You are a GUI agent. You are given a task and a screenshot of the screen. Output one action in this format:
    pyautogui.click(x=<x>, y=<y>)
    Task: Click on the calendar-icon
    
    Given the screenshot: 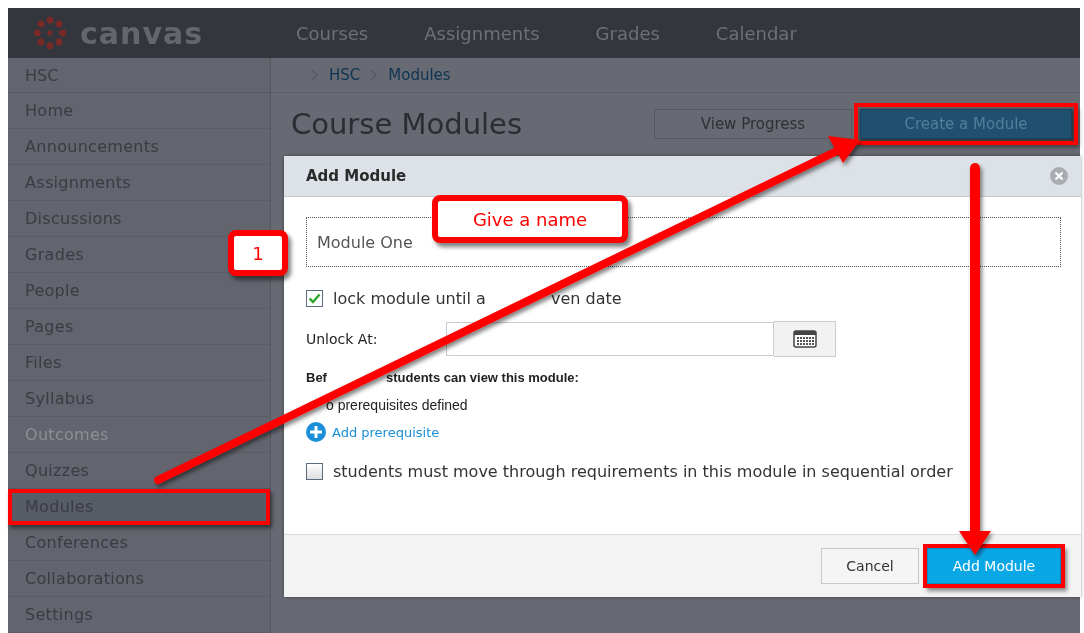 What is the action you would take?
    pyautogui.click(x=804, y=339)
    